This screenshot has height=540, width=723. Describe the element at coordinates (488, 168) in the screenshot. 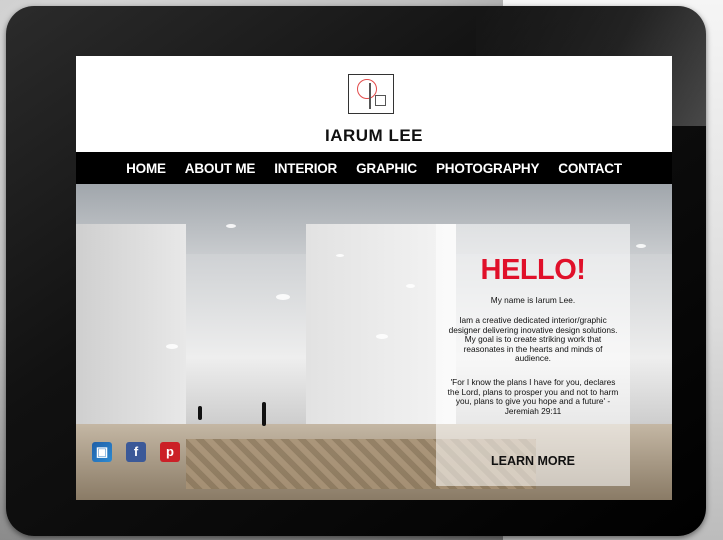

I see `nav-item-photography: PHOTOGRAPHY` at that location.